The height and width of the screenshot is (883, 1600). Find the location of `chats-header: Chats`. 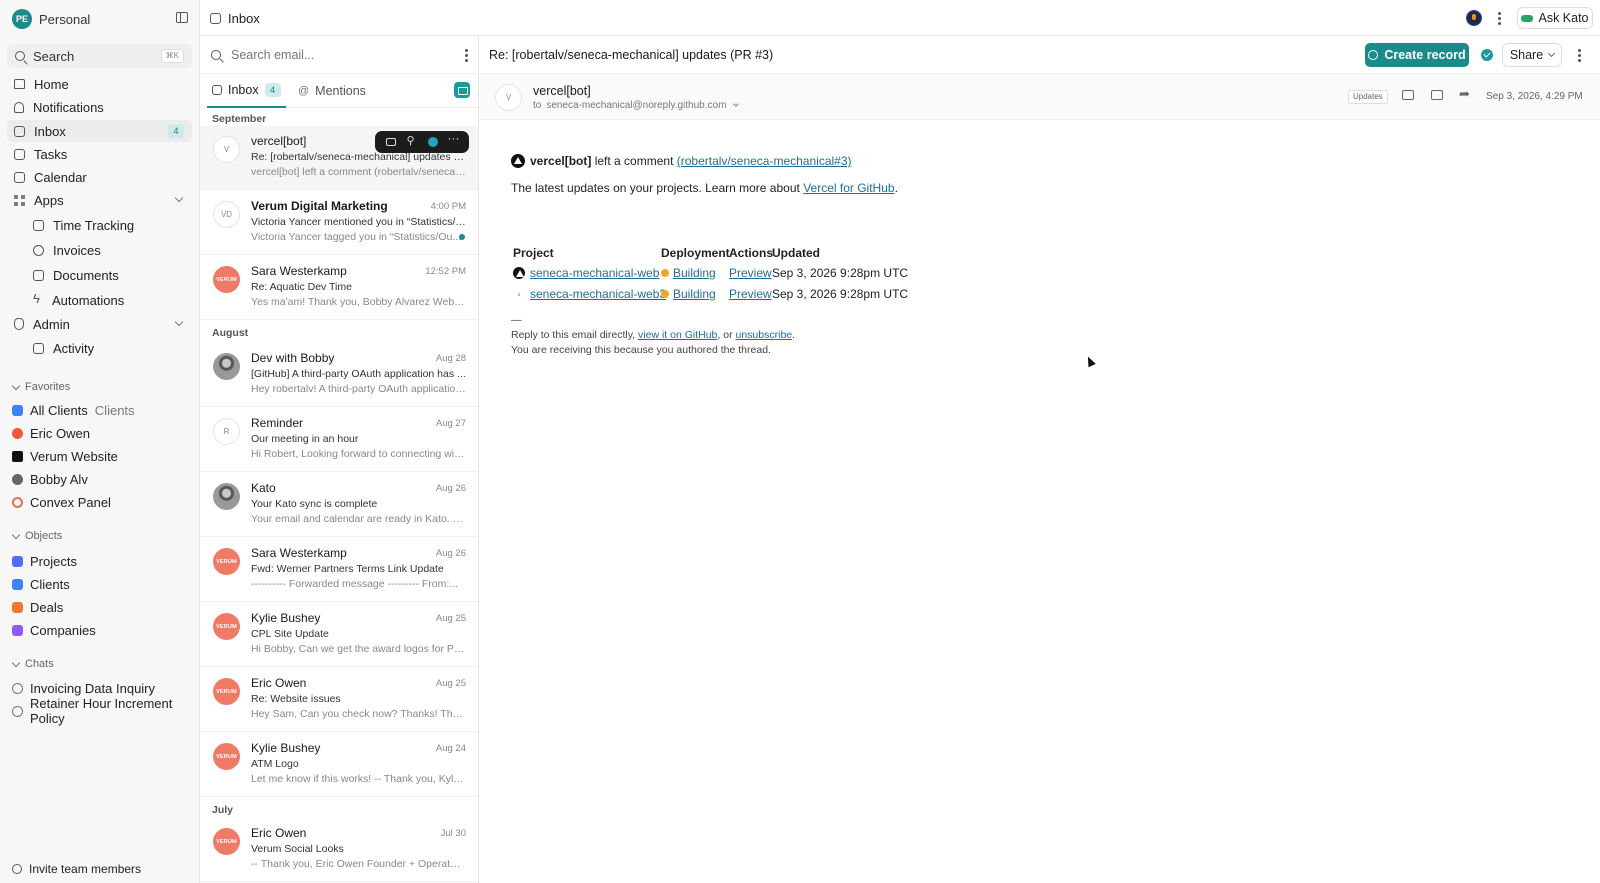

chats-header: Chats is located at coordinates (32, 664).